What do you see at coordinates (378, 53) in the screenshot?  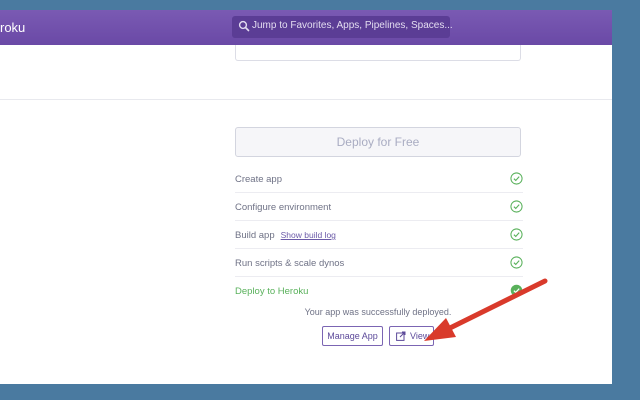 I see `previous-section-box` at bounding box center [378, 53].